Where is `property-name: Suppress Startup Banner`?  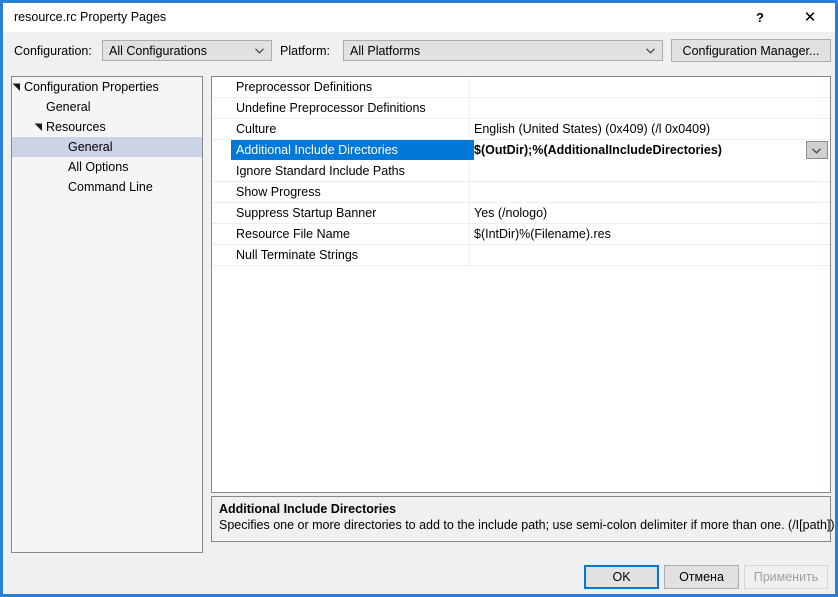
property-name: Suppress Startup Banner is located at coordinates (306, 213).